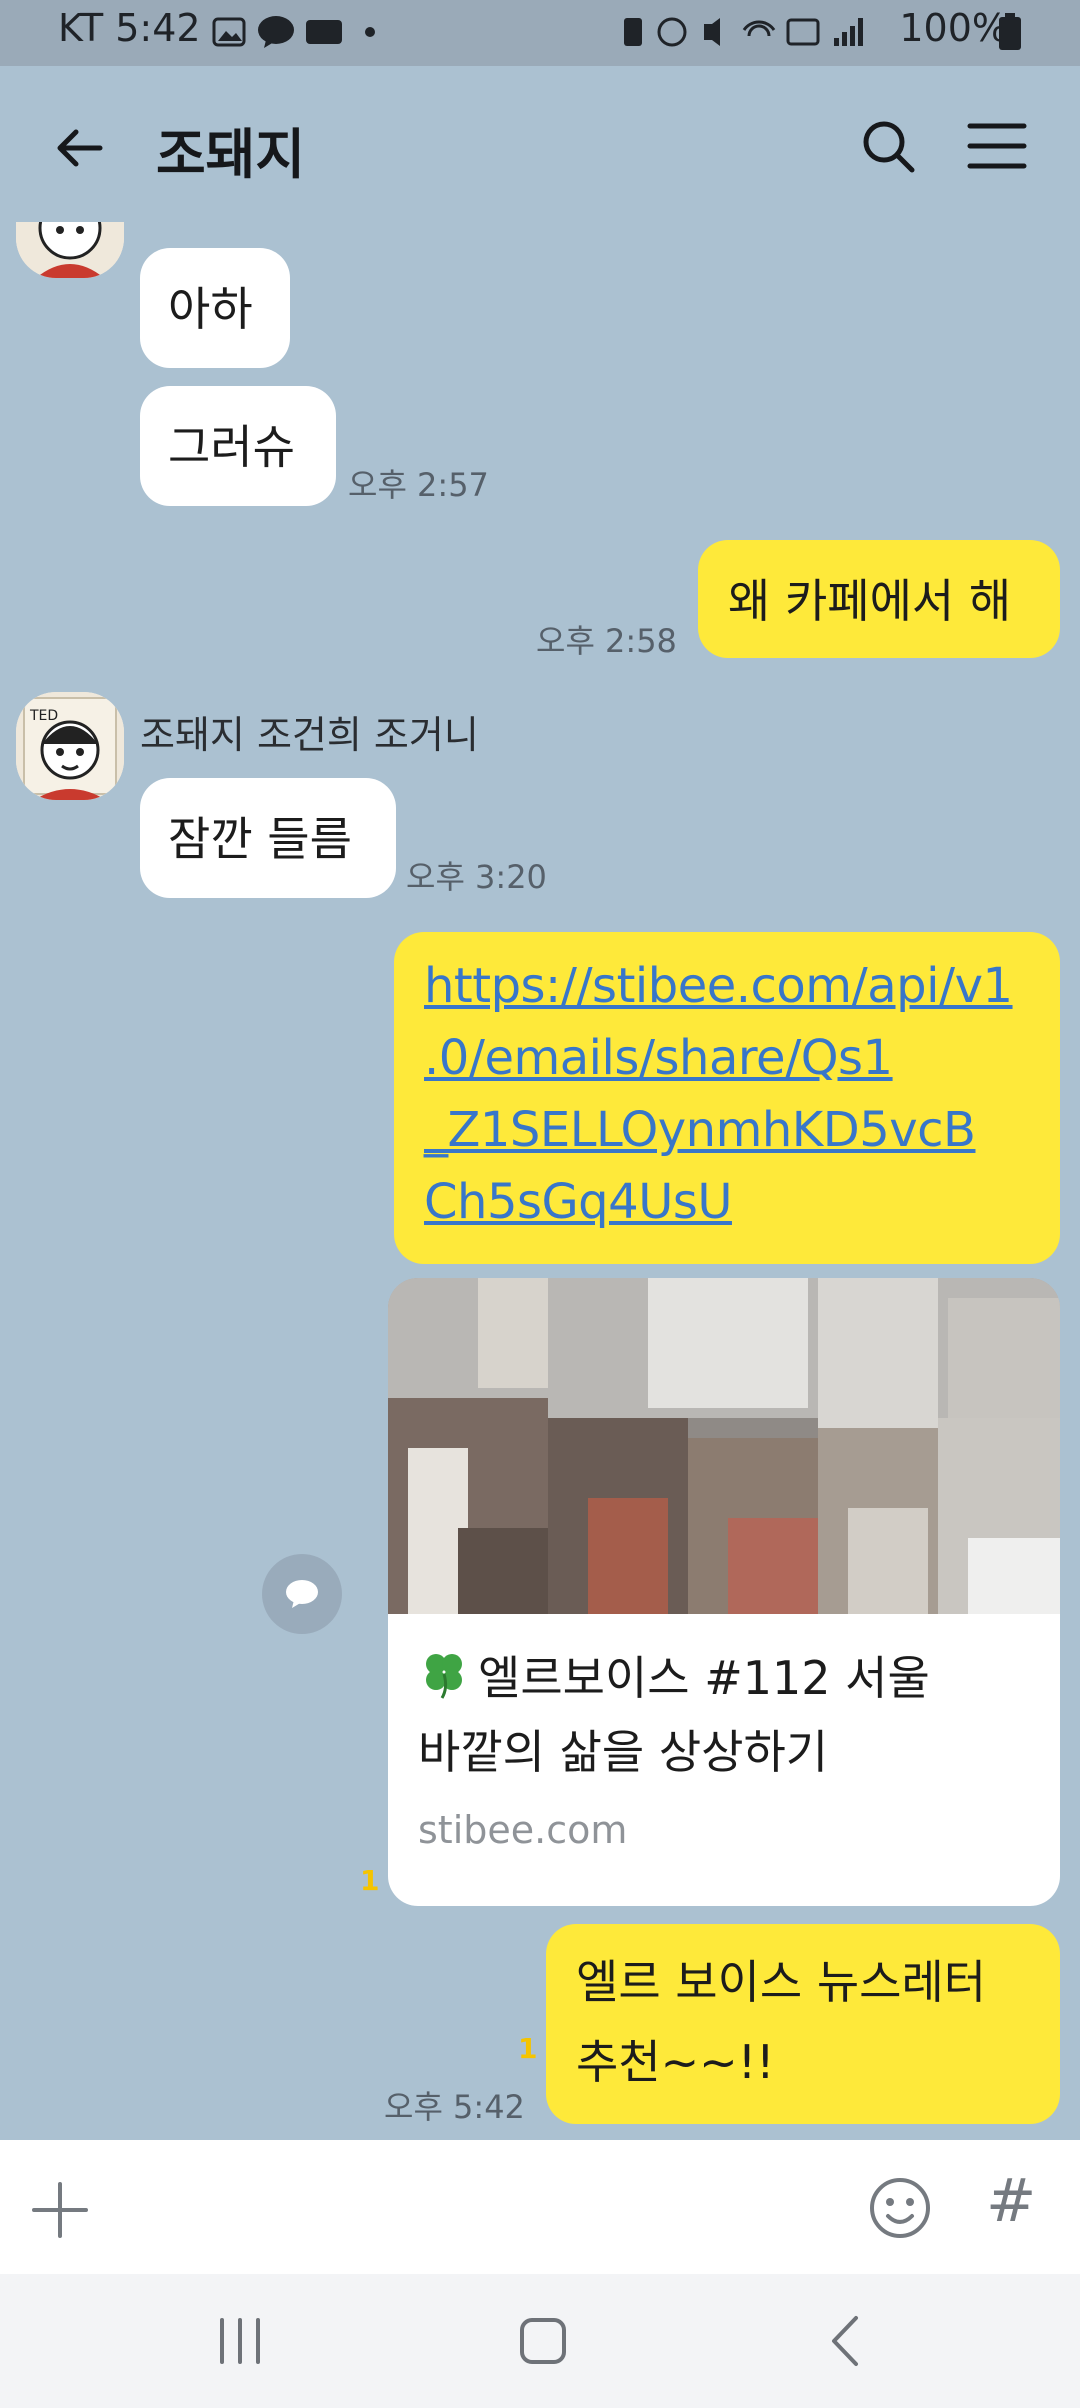  What do you see at coordinates (70, 250) in the screenshot?
I see `avatar` at bounding box center [70, 250].